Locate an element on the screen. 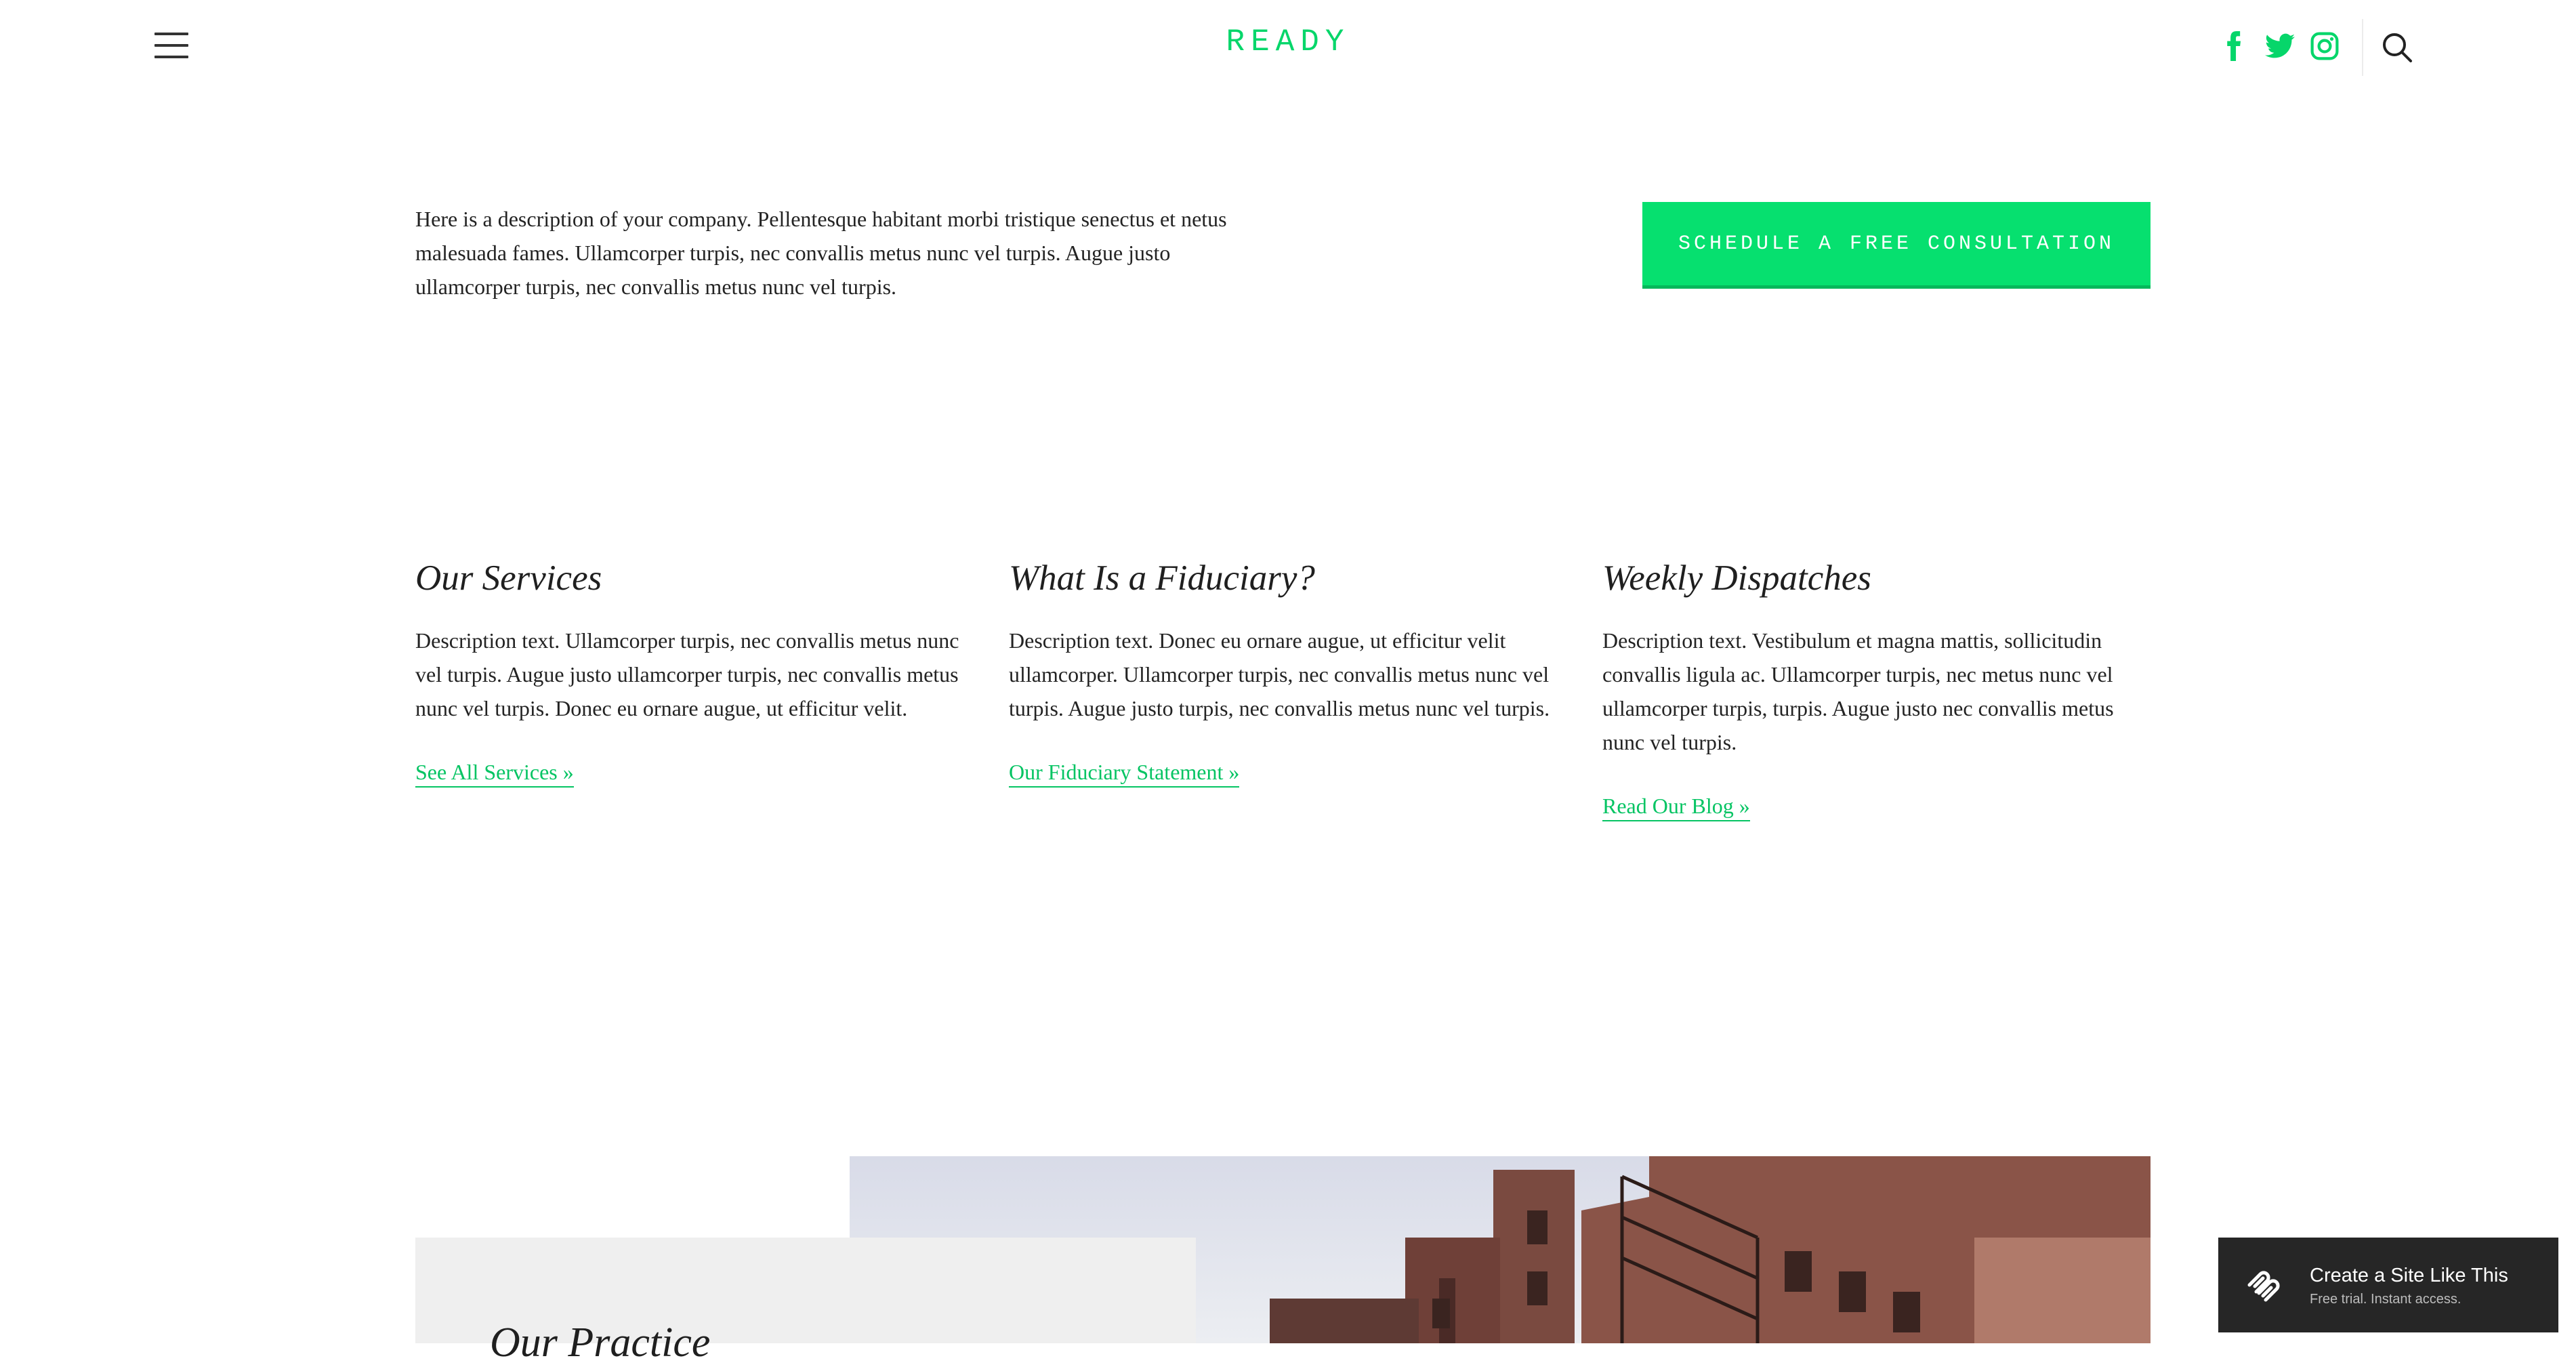 This screenshot has height=1367, width=2576. facebook-icon is located at coordinates (2234, 46).